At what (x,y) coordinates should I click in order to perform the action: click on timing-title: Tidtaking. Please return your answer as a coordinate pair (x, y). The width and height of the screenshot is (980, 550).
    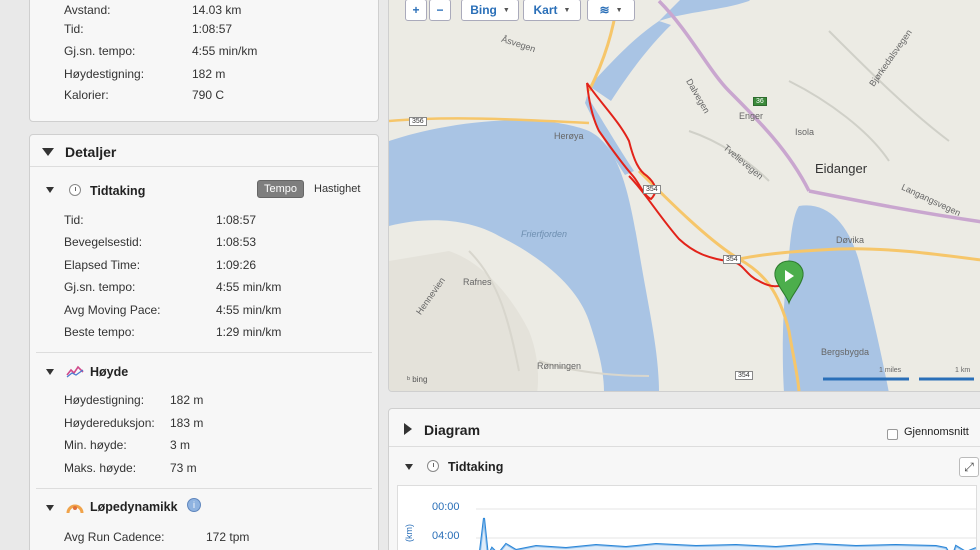
    Looking at the image, I should click on (118, 191).